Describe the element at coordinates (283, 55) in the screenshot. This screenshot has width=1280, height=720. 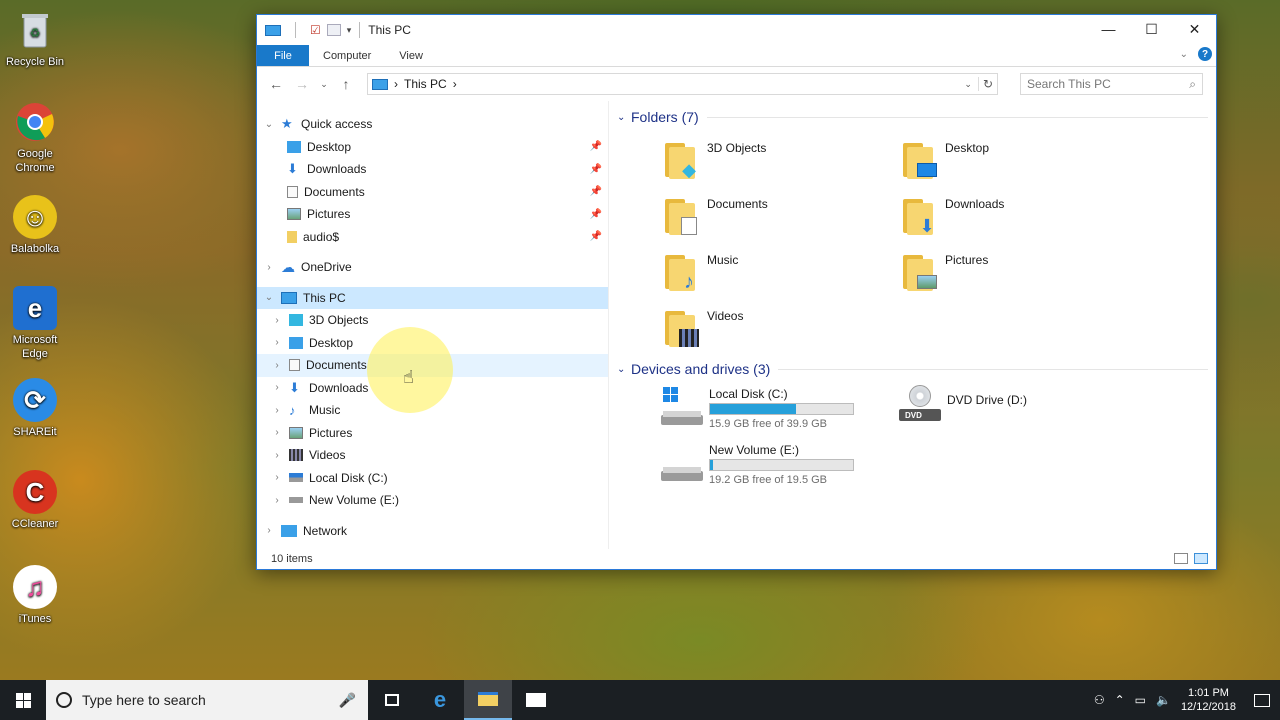
I see `tab-file: File` at that location.